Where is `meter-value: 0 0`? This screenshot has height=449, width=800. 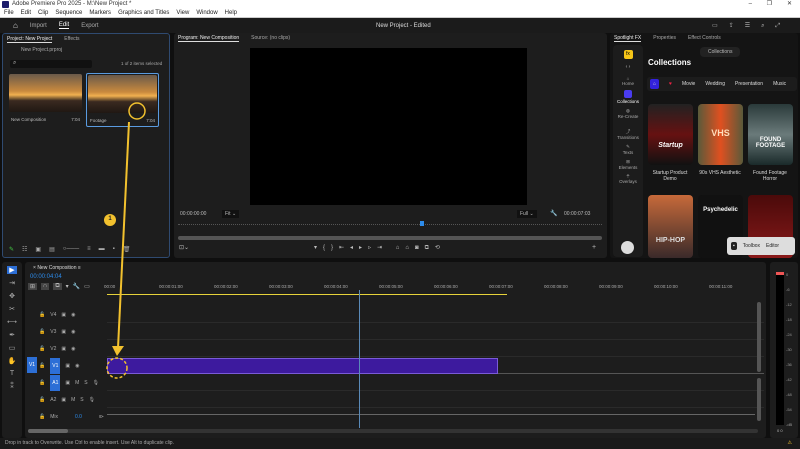 meter-value: 0 0 is located at coordinates (780, 430).